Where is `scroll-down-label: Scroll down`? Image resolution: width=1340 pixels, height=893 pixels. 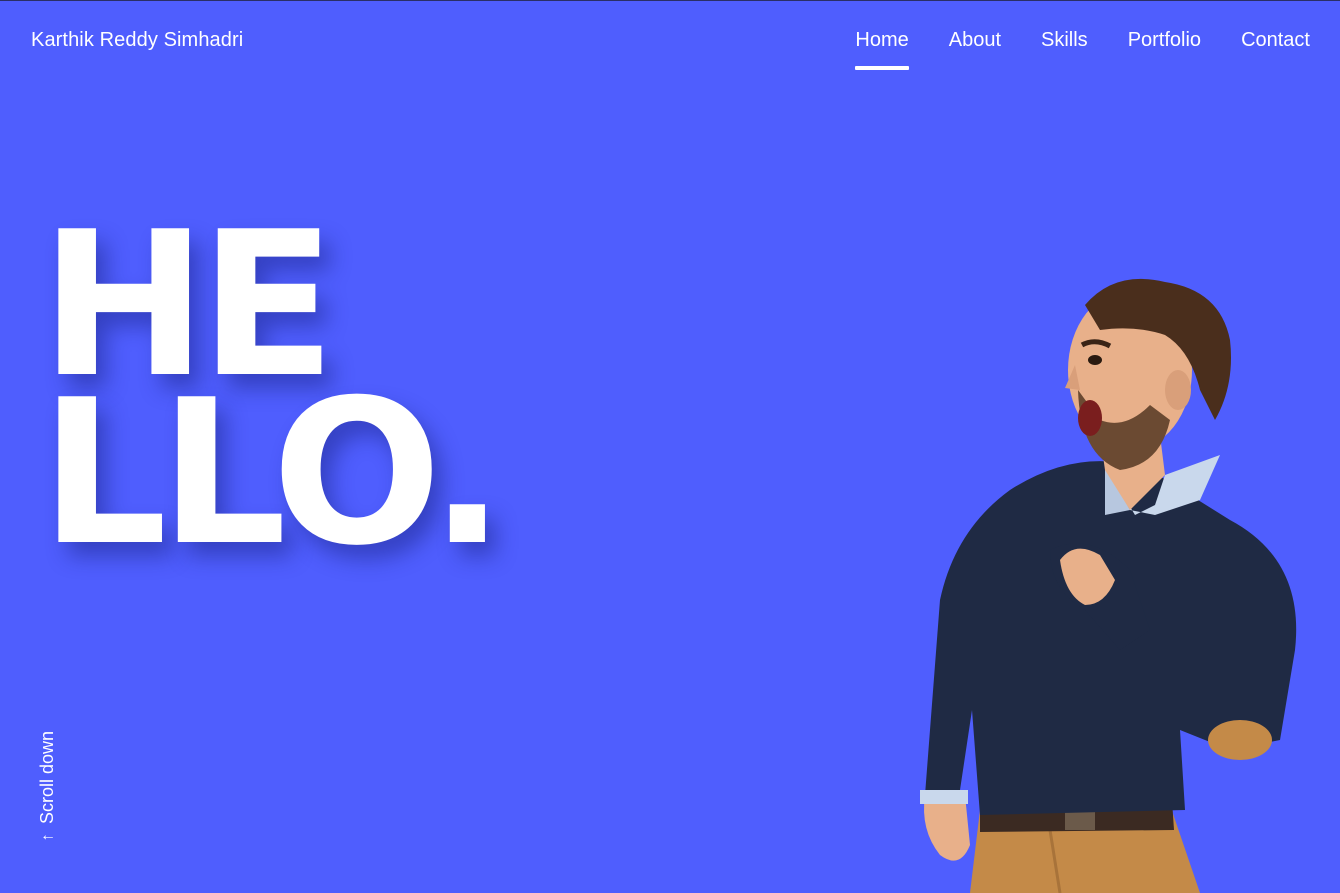
scroll-down-label: Scroll down is located at coordinates (47, 777).